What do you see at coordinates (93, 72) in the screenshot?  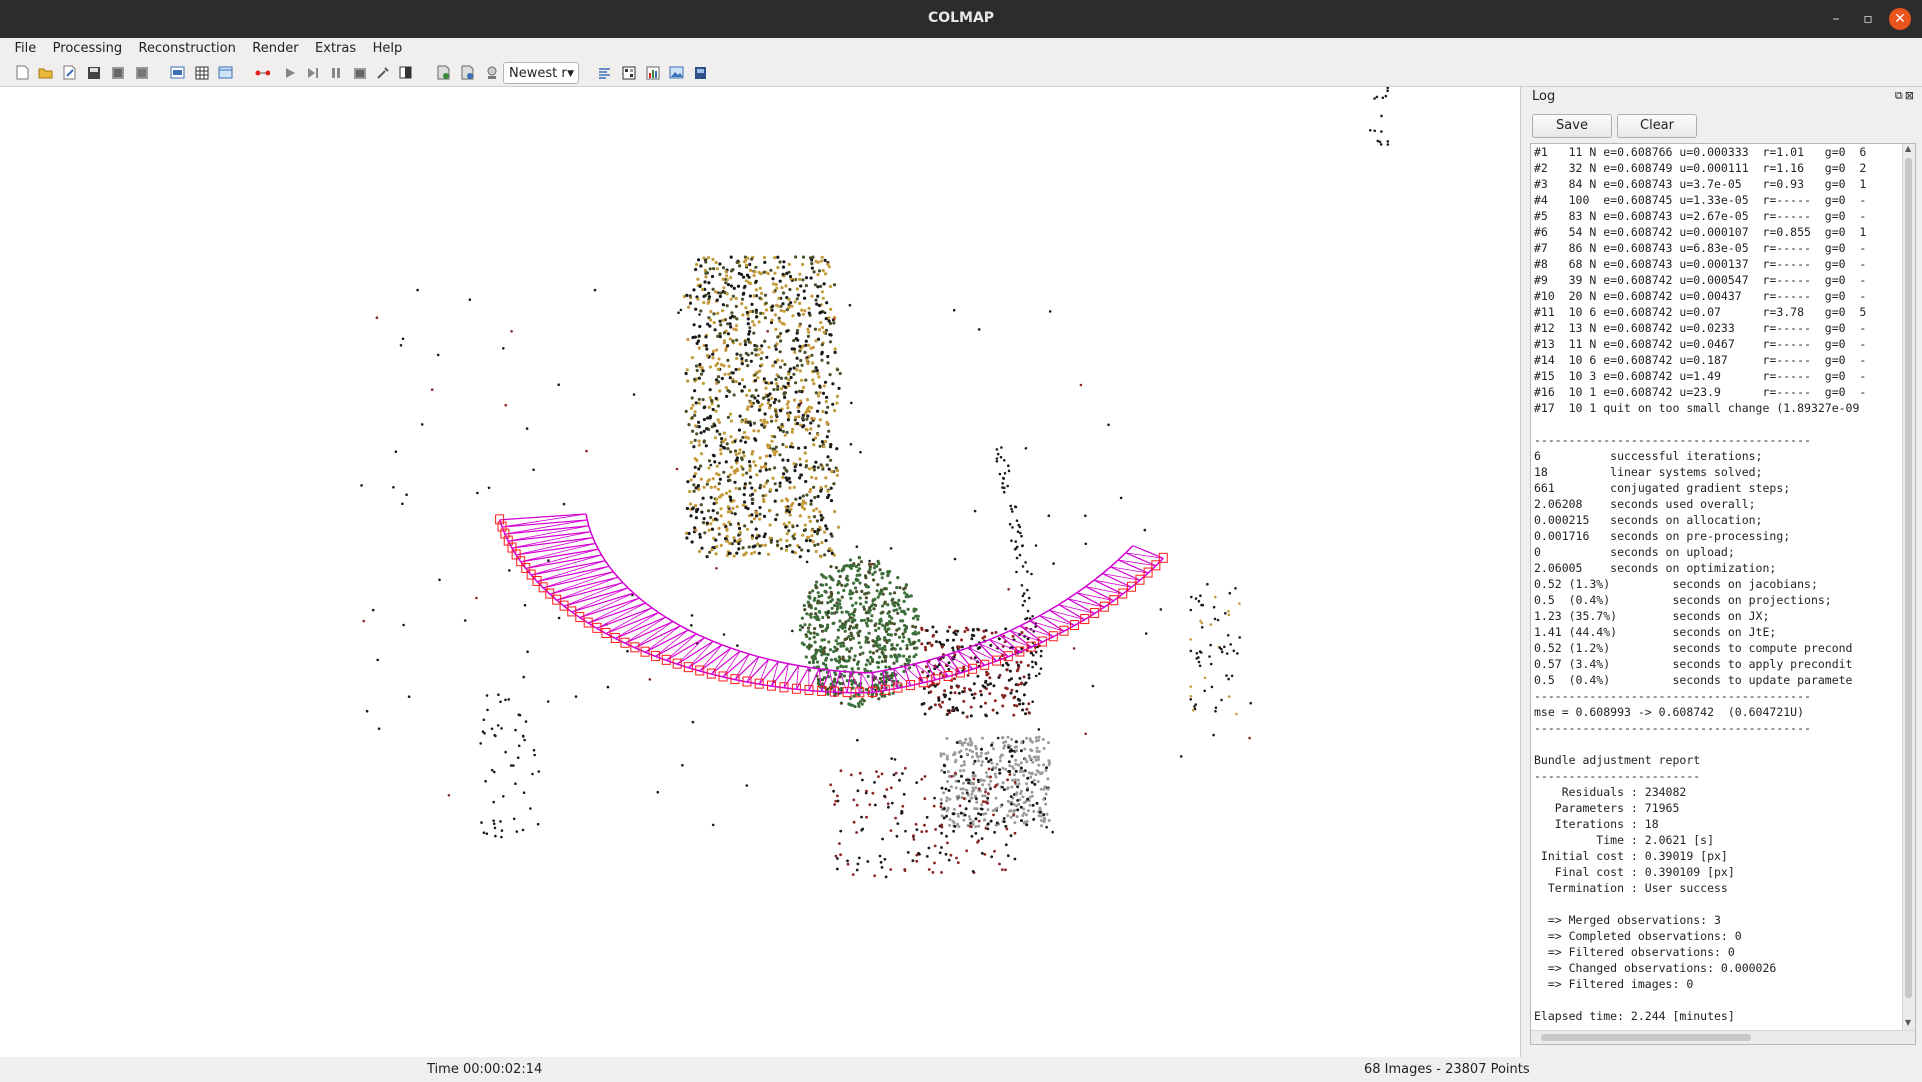 I see `save-project-icon` at bounding box center [93, 72].